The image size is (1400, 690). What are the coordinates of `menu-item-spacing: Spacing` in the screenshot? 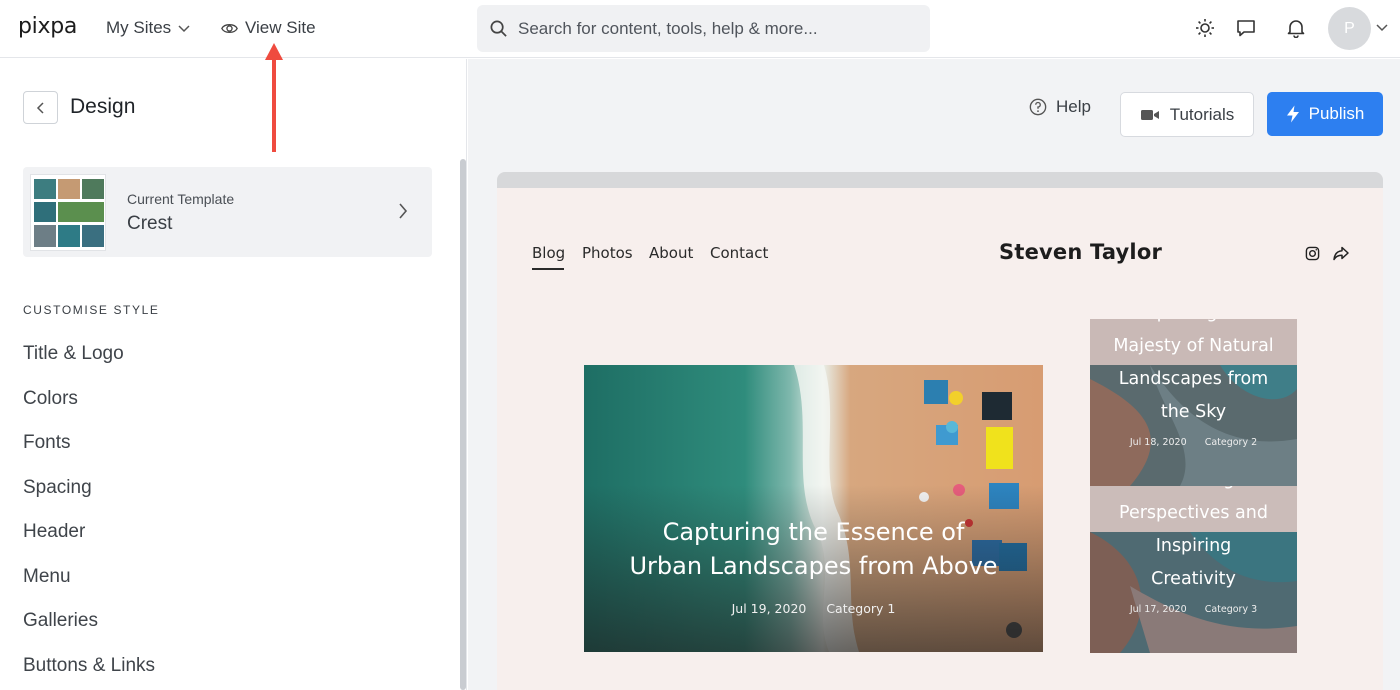 It's located at (57, 488).